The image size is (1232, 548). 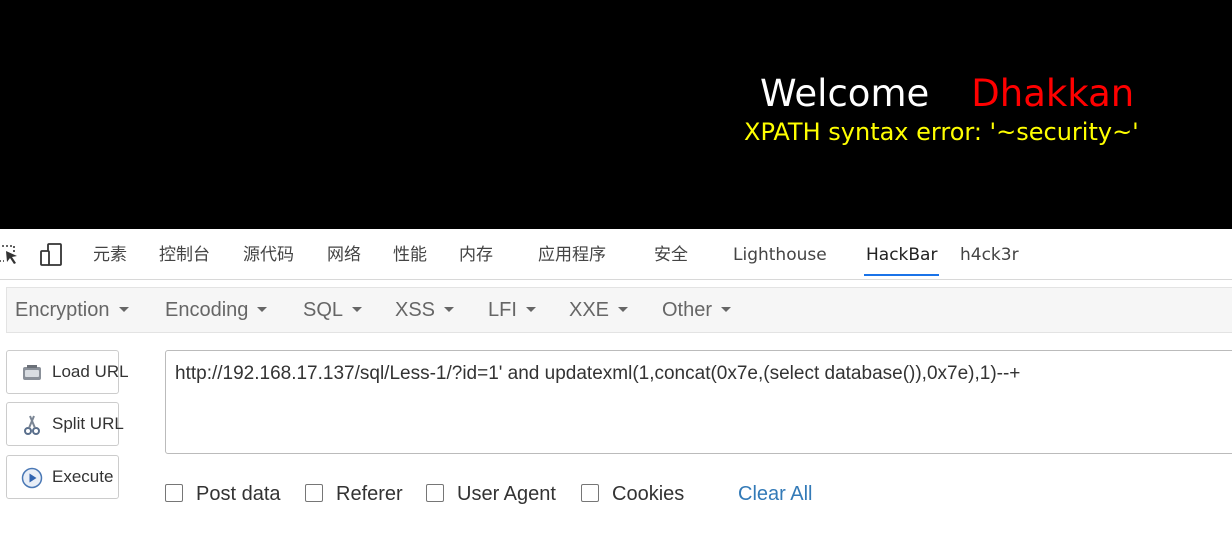 I want to click on welcome-name: Dhakkan, so click(x=1053, y=93).